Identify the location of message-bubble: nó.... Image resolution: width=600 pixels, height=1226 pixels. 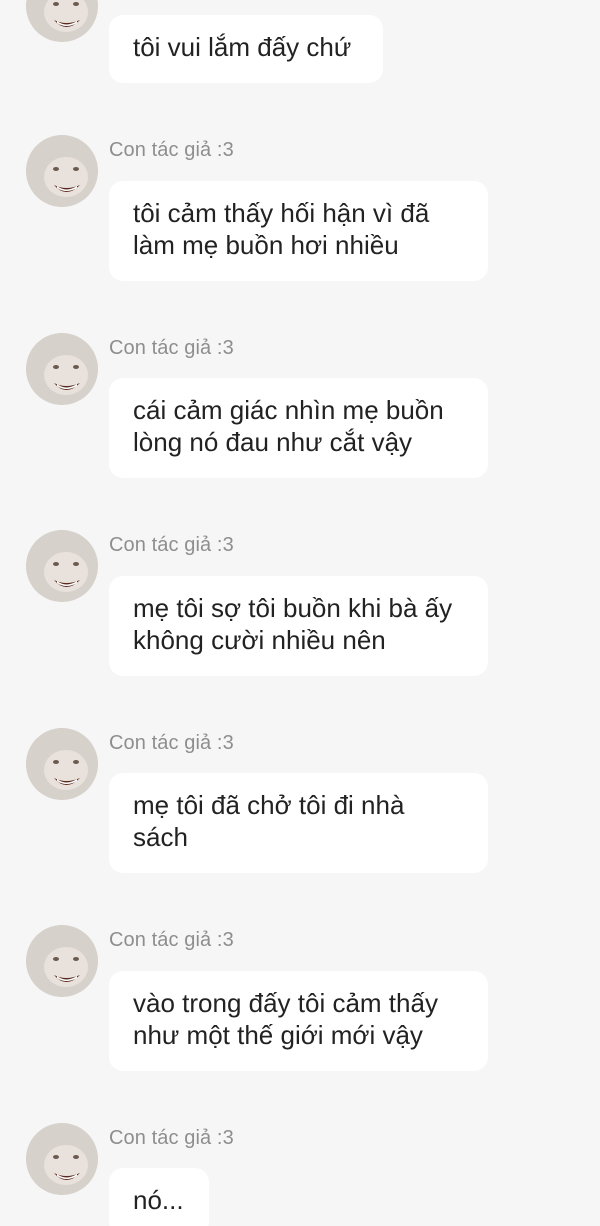
(159, 1197).